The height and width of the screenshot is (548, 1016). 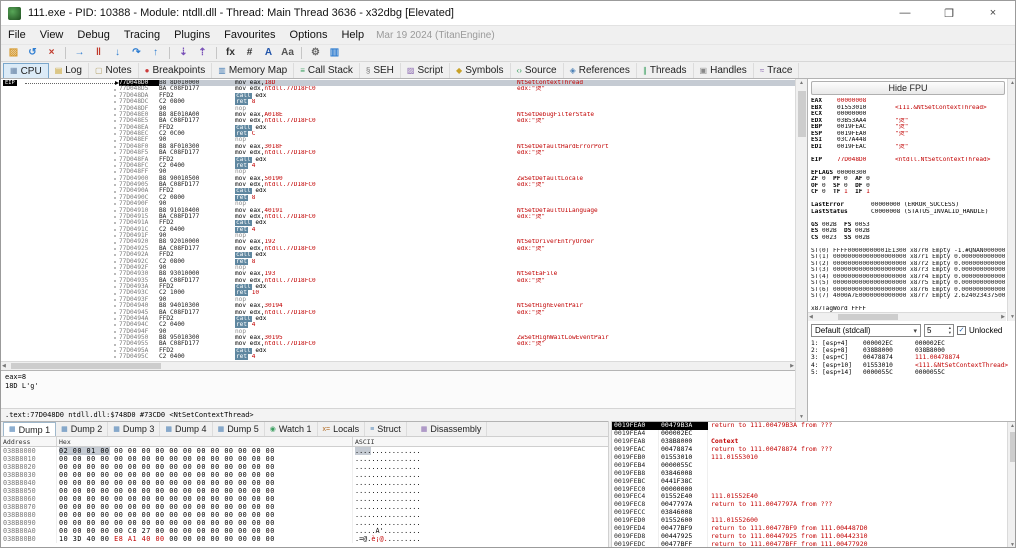 I want to click on toolbar-button-trace-over: ⇡, so click(x=202, y=53).